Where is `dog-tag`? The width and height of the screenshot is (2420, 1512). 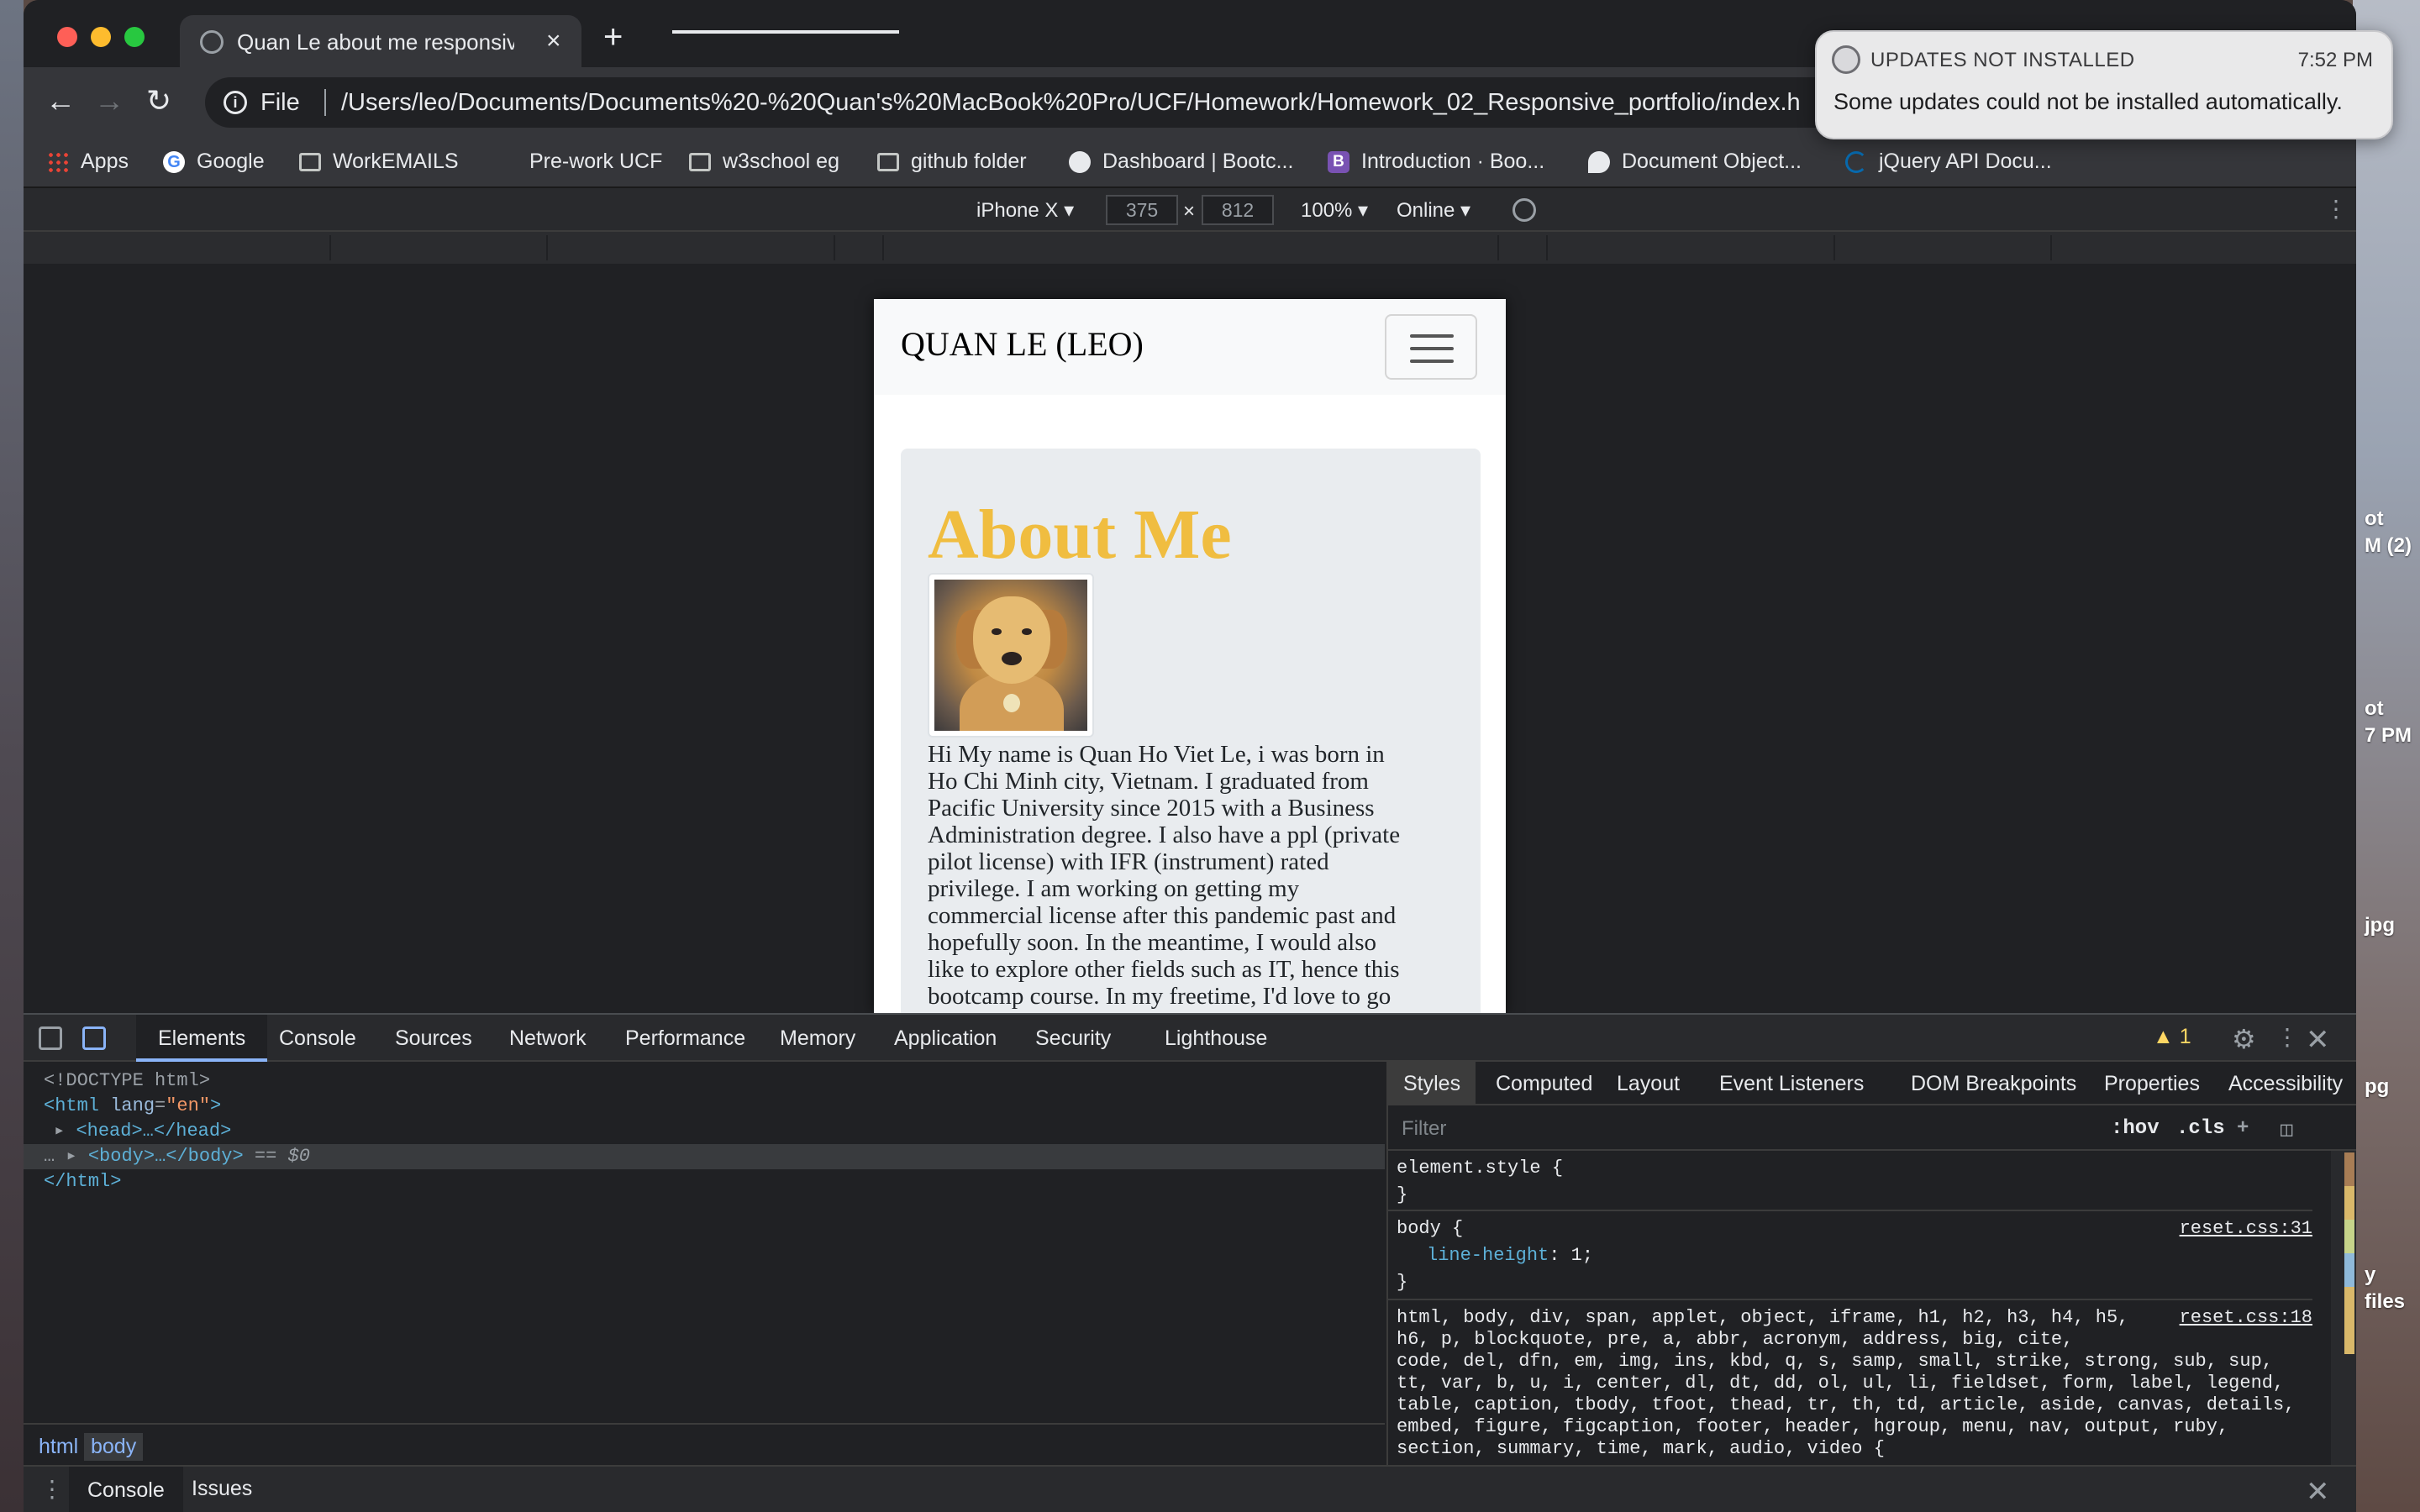
dog-tag is located at coordinates (1012, 703).